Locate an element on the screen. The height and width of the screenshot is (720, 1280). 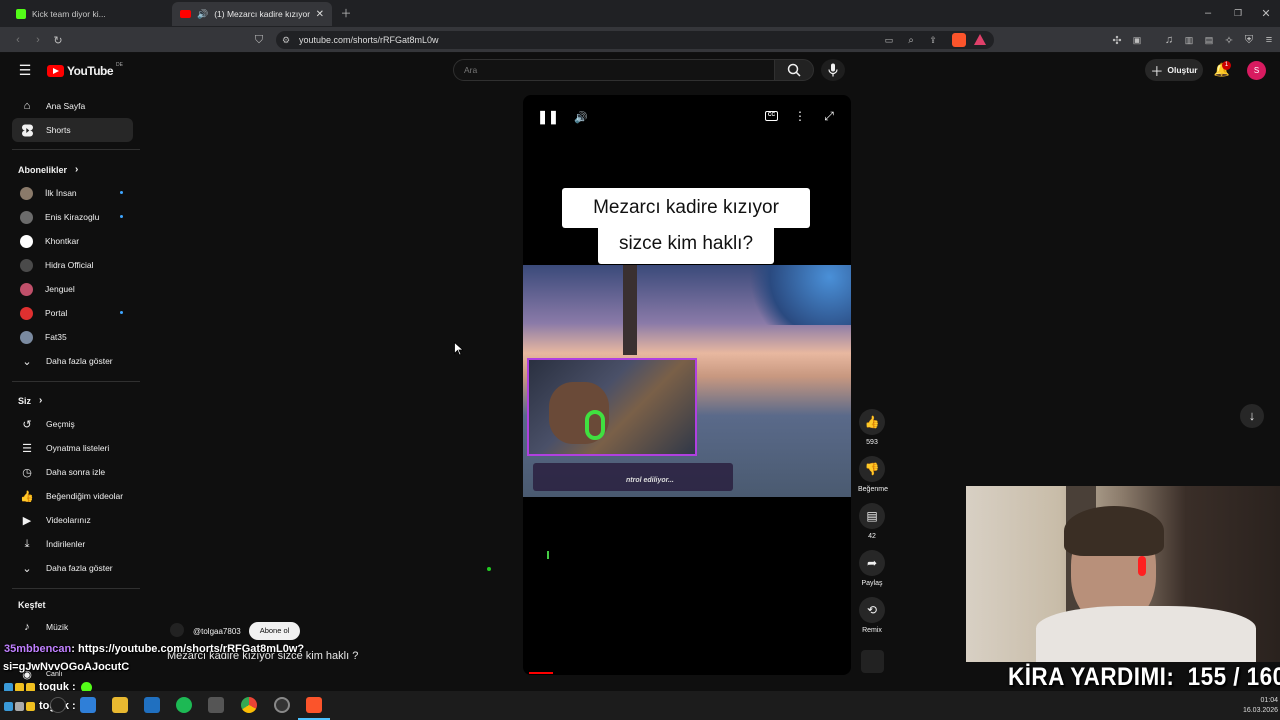
wallet-icon: ▣ is located at coordinates (1137, 40).